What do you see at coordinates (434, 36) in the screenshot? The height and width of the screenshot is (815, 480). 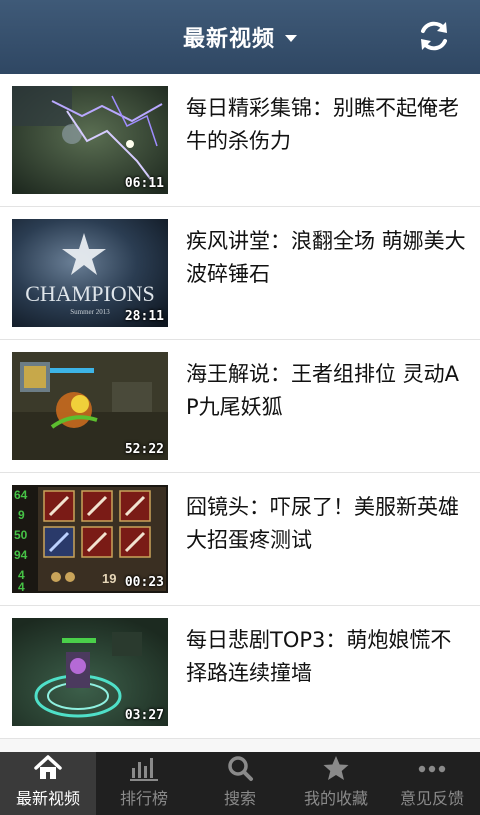 I see `refresh-icon` at bounding box center [434, 36].